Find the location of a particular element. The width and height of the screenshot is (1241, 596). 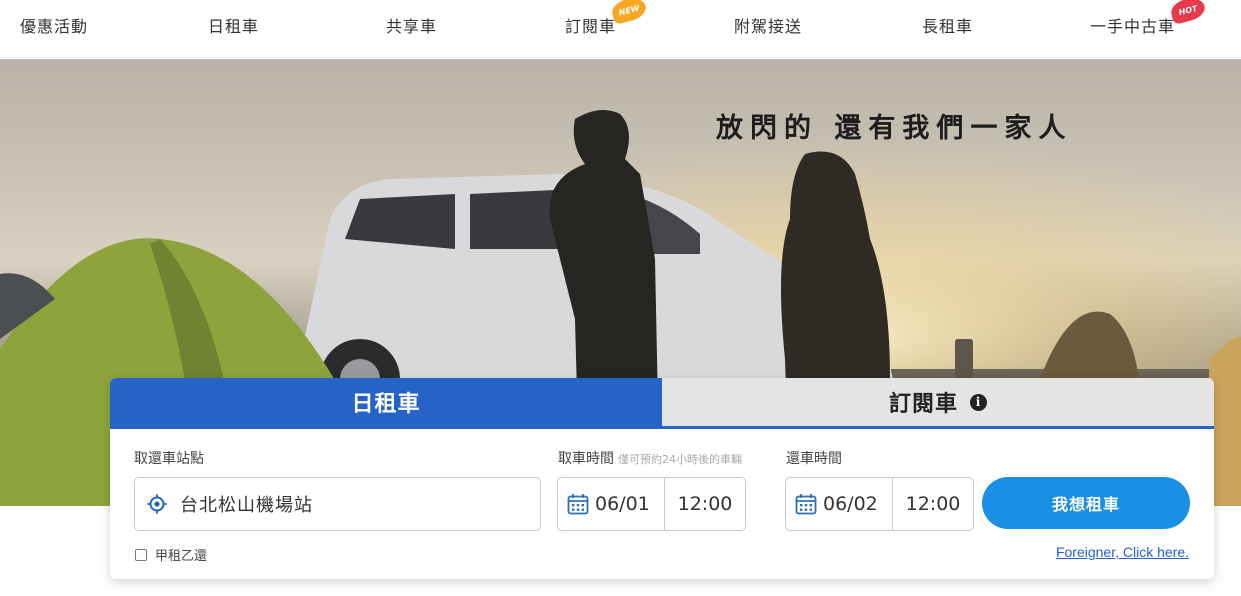

return-time-field: 12:00 is located at coordinates (933, 504).